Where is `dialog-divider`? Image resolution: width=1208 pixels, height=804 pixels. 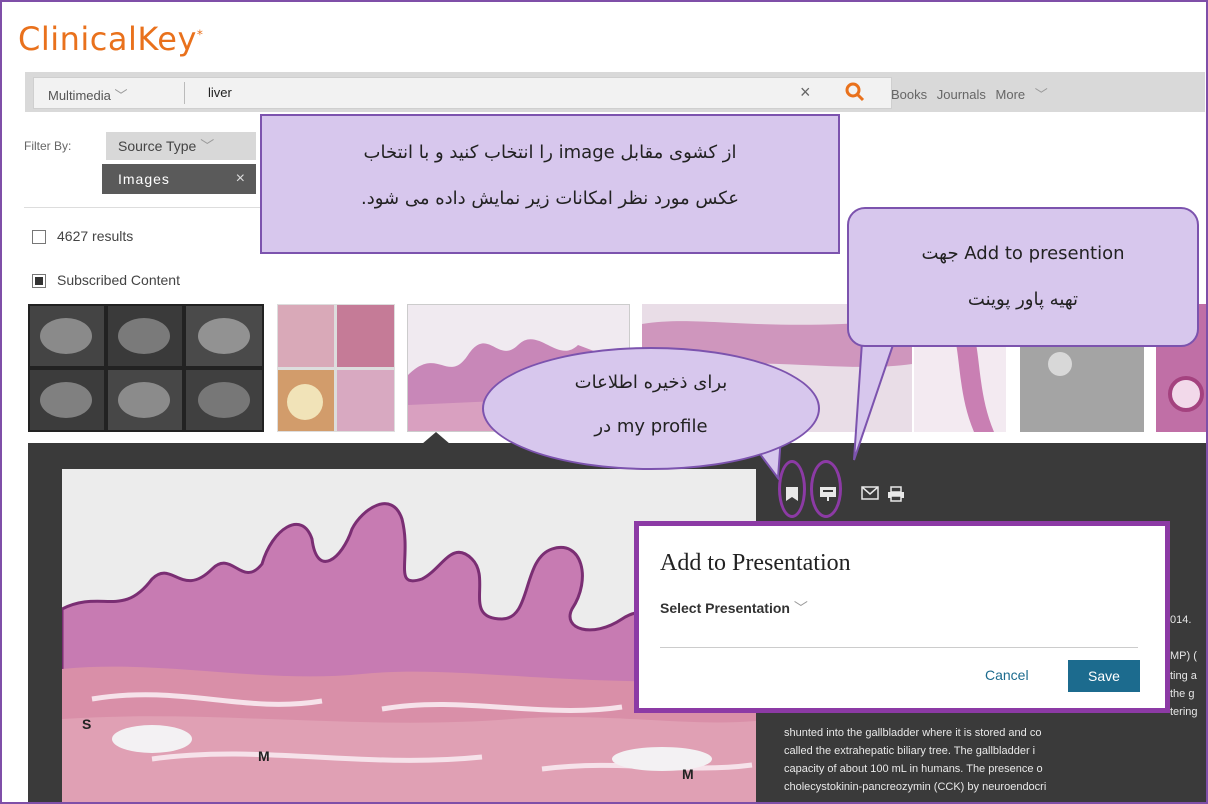
dialog-divider is located at coordinates (899, 647).